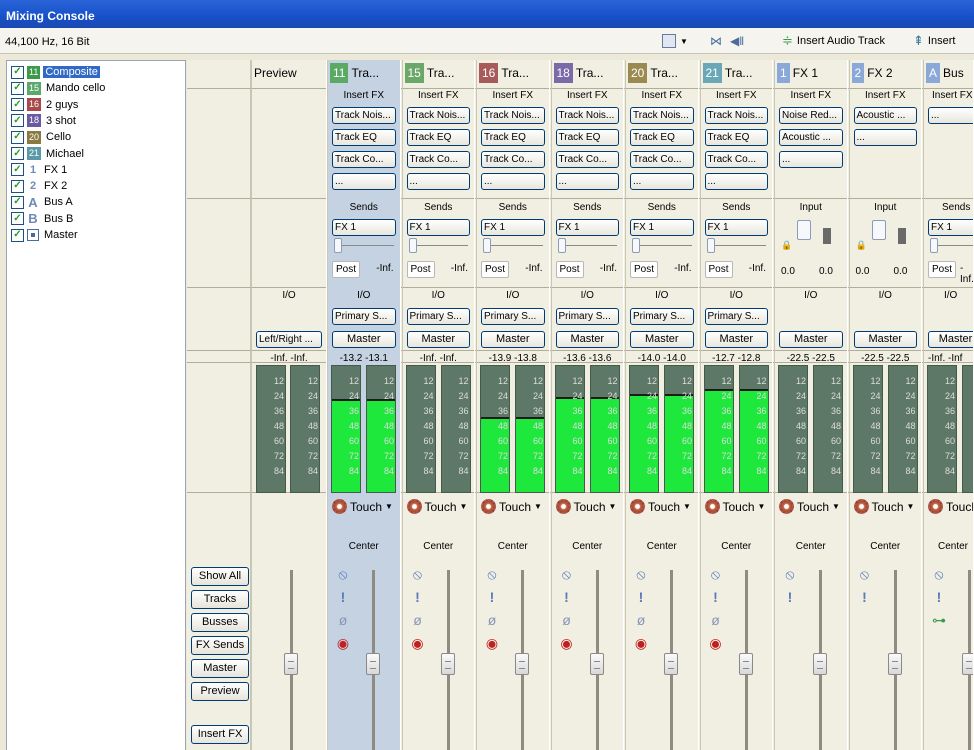 This screenshot has height=750, width=974. What do you see at coordinates (220, 576) in the screenshot?
I see `sidebar-button-show-all: Show All` at bounding box center [220, 576].